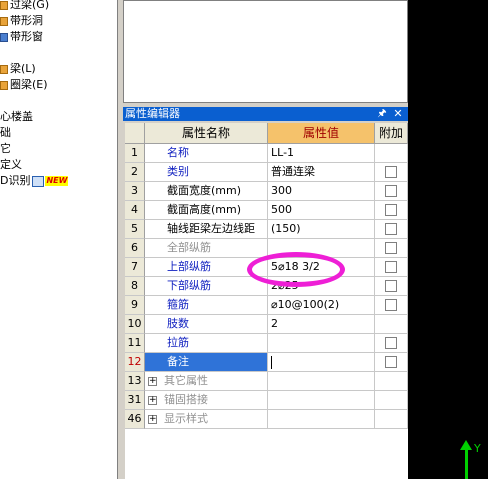  I want to click on property-editor-titlebar: 属性编辑器 🖈 ✕, so click(265, 114).